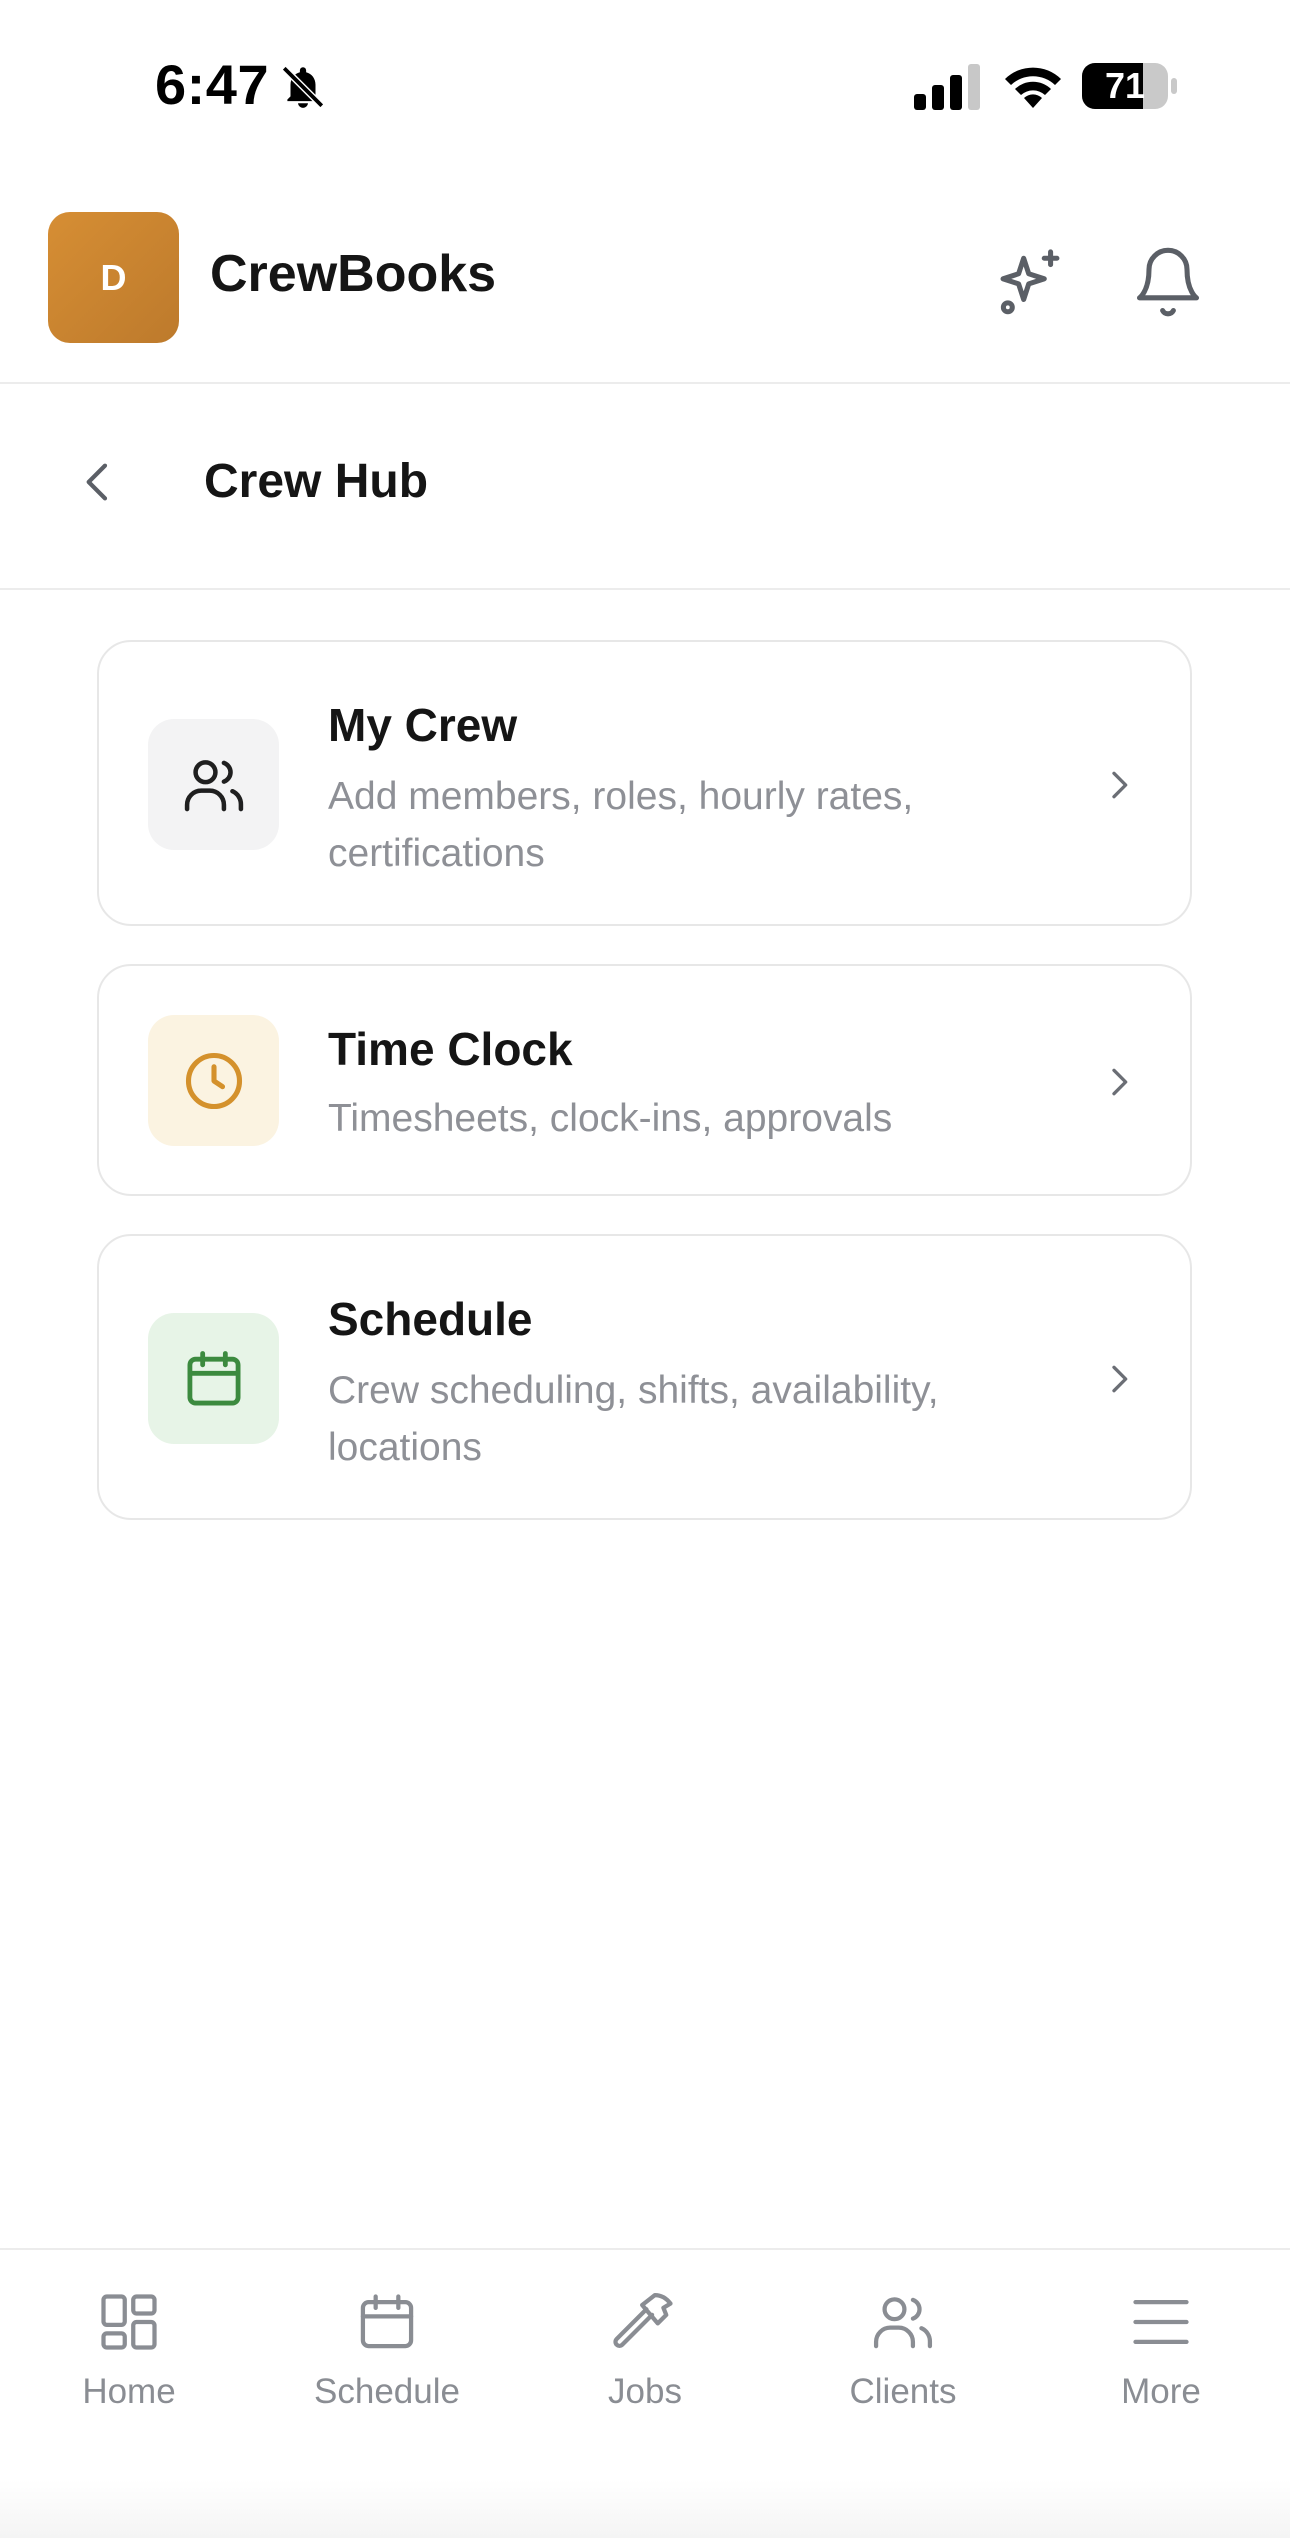  What do you see at coordinates (645, 2391) in the screenshot?
I see `nav-label: Jobs` at bounding box center [645, 2391].